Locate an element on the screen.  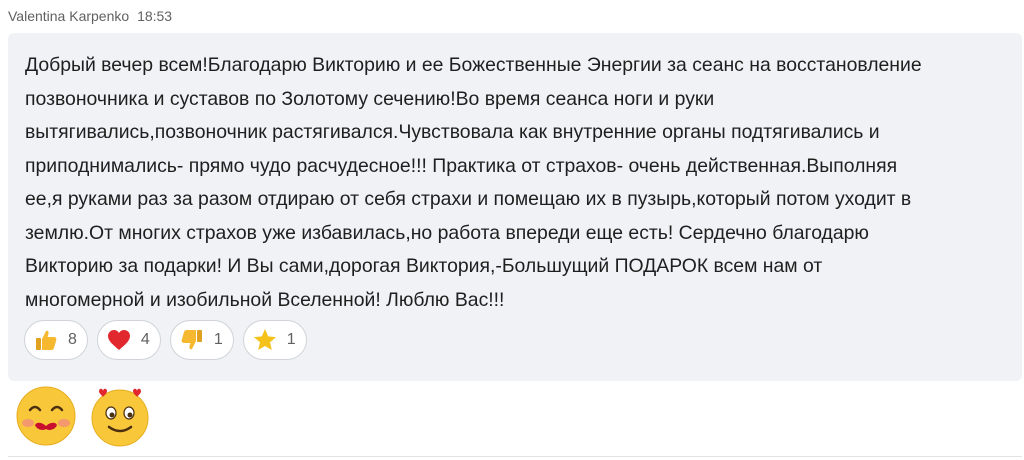
reaction-heart: 4 is located at coordinates (128, 340).